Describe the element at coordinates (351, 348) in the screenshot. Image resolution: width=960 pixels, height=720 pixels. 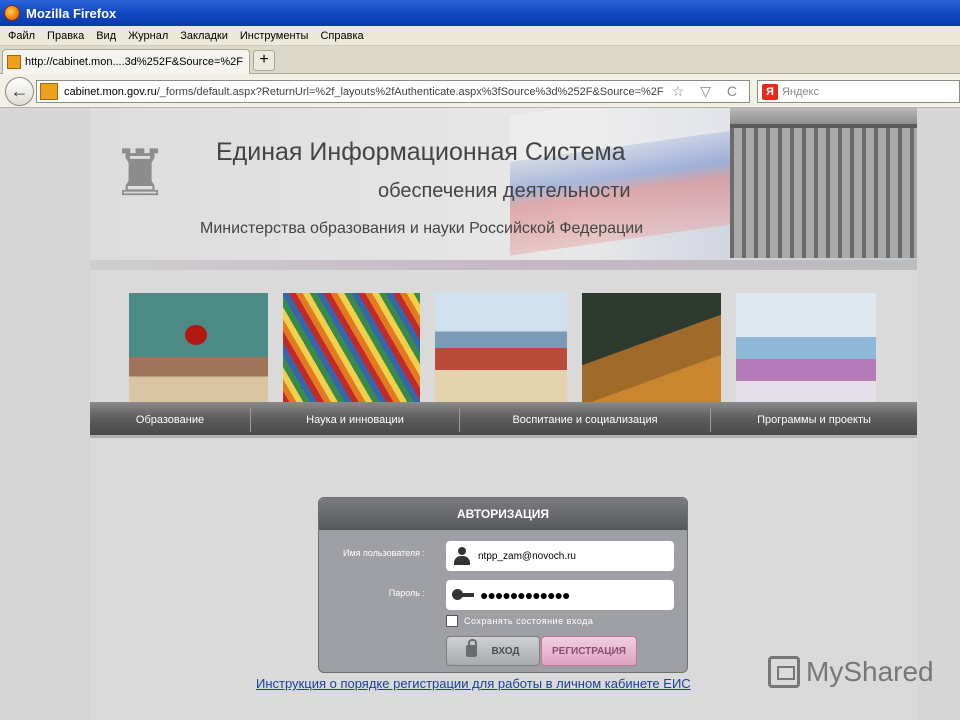
I see `photo-pencils` at that location.